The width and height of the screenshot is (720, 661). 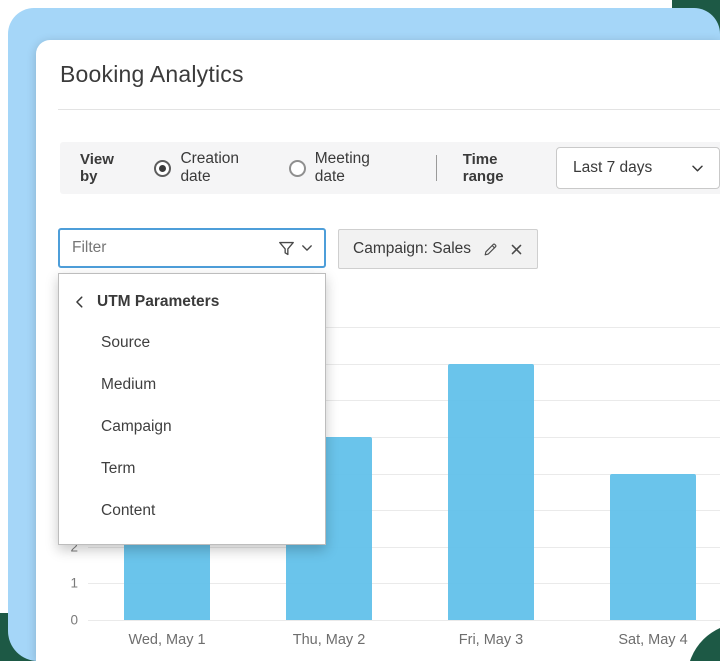 What do you see at coordinates (516, 249) in the screenshot?
I see `close-icon` at bounding box center [516, 249].